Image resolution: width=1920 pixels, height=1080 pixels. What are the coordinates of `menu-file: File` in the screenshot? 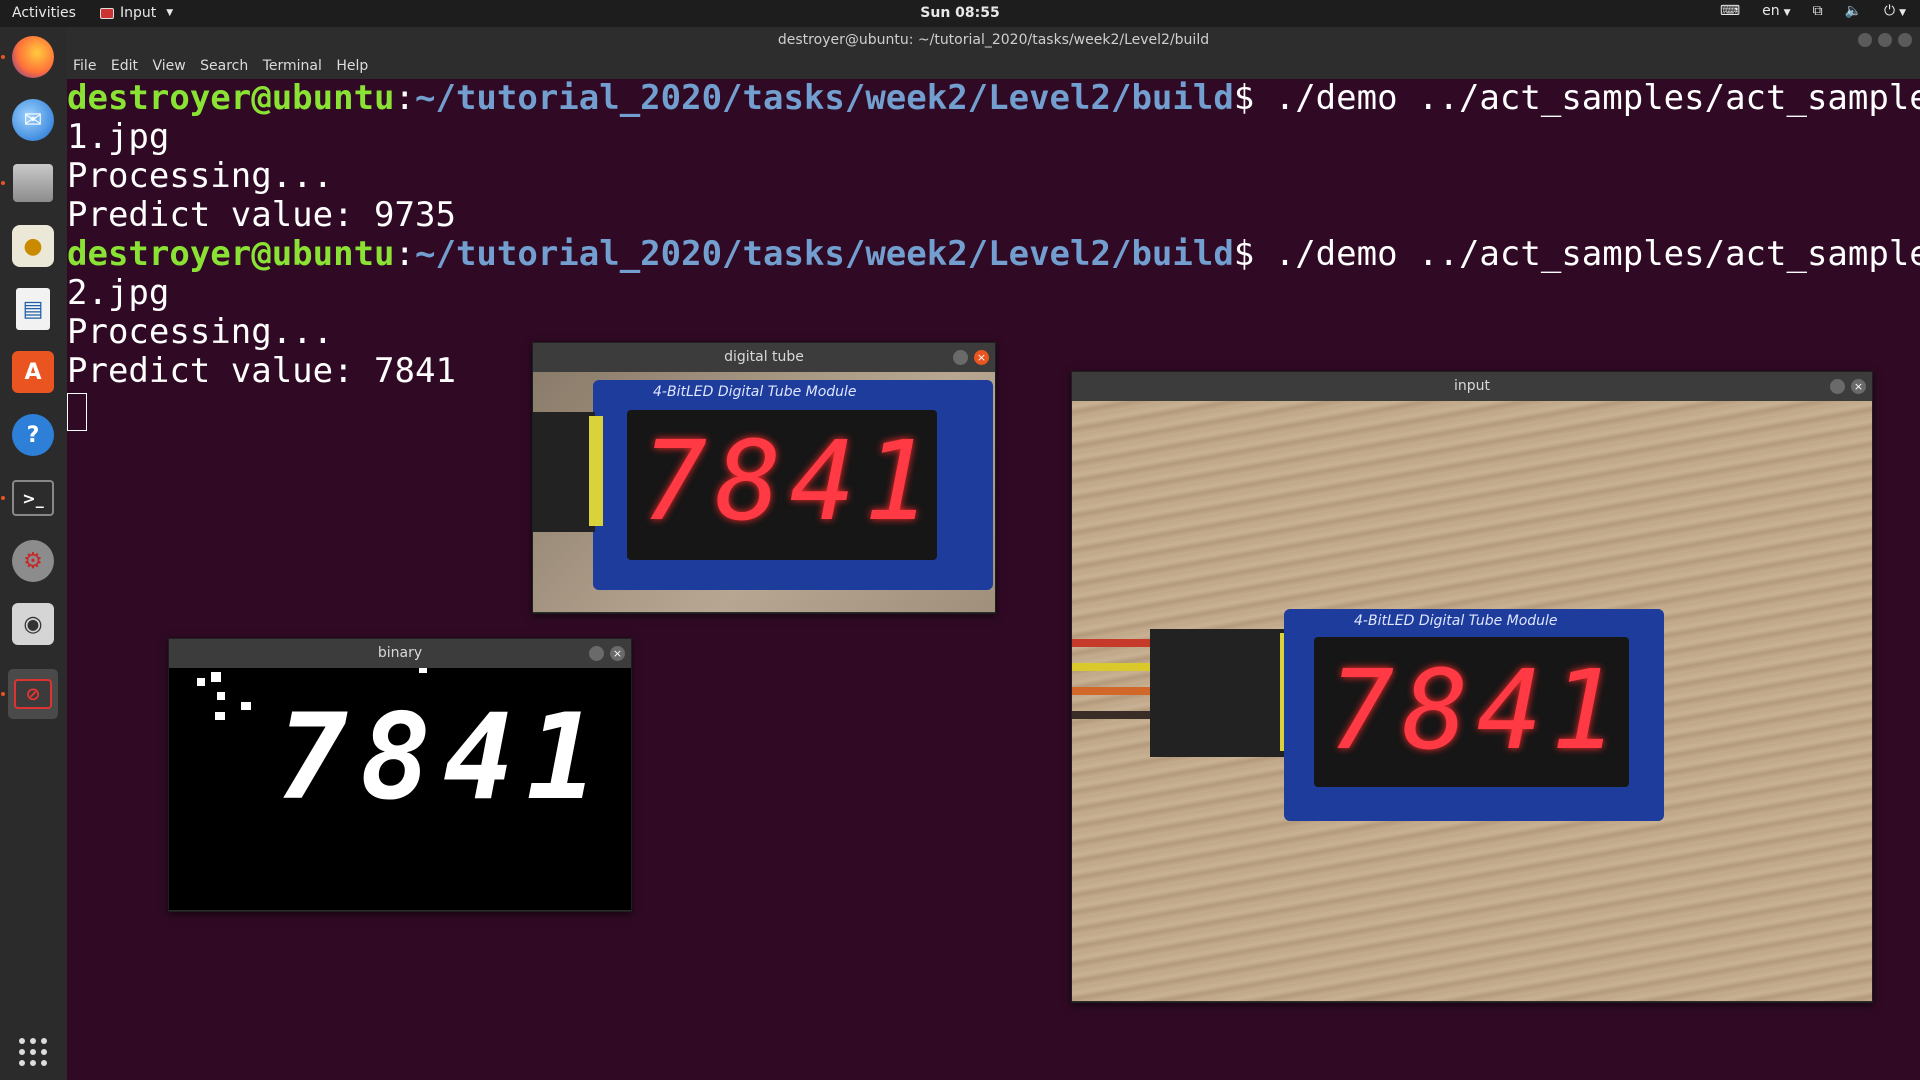 It's located at (84, 66).